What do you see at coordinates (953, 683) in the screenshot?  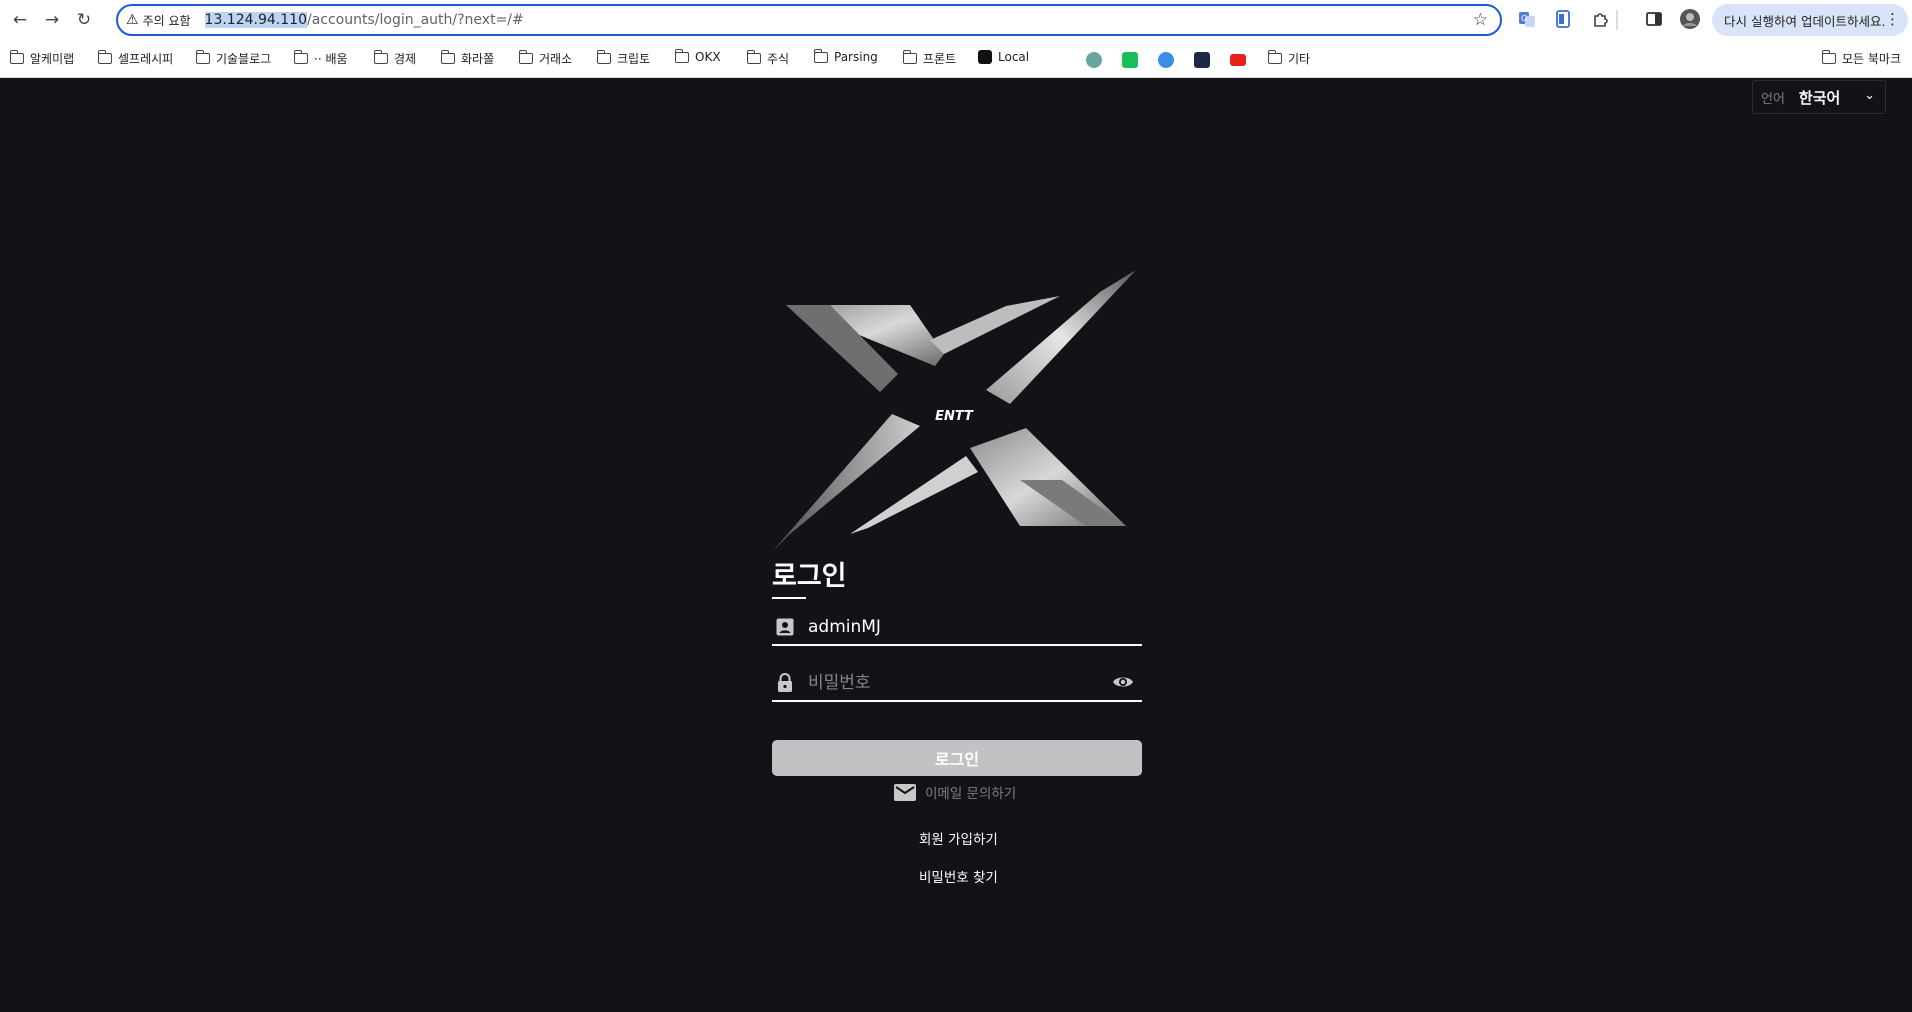 I see `password-input` at bounding box center [953, 683].